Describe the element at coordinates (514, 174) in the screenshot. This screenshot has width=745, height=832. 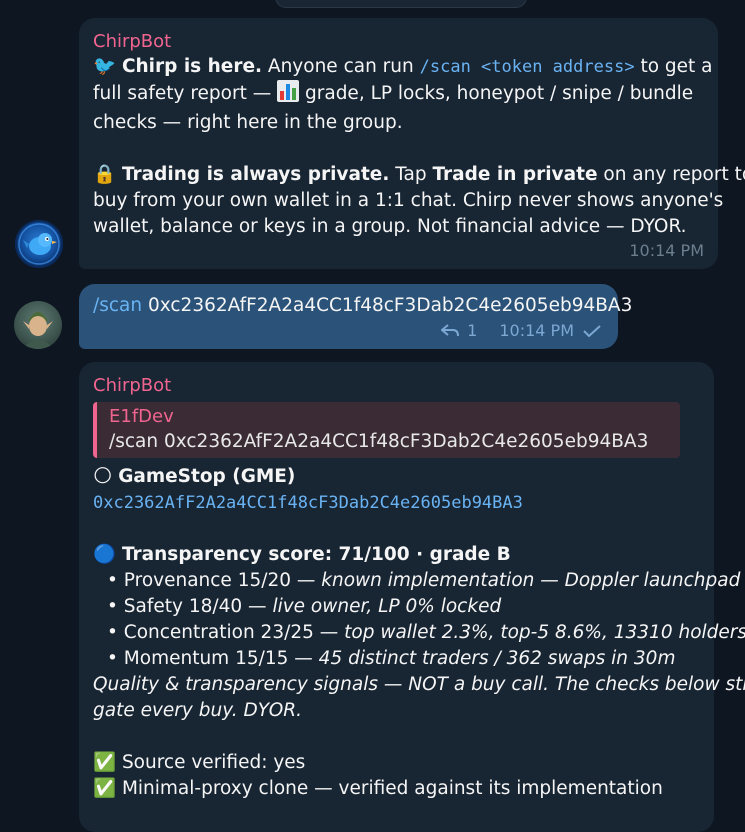
I see `trade-private-label: Trade in private` at that location.